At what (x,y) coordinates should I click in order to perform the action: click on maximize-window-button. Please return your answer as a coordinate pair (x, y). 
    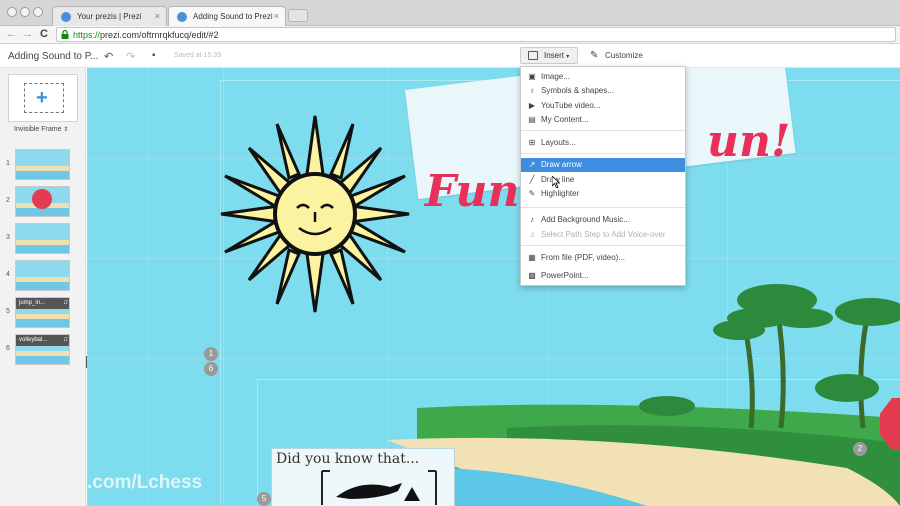
    Looking at the image, I should click on (38, 12).